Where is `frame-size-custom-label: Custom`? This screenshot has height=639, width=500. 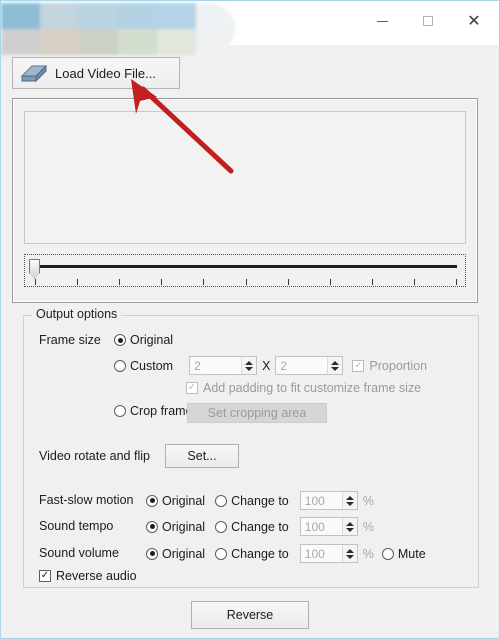
frame-size-custom-label: Custom is located at coordinates (152, 365).